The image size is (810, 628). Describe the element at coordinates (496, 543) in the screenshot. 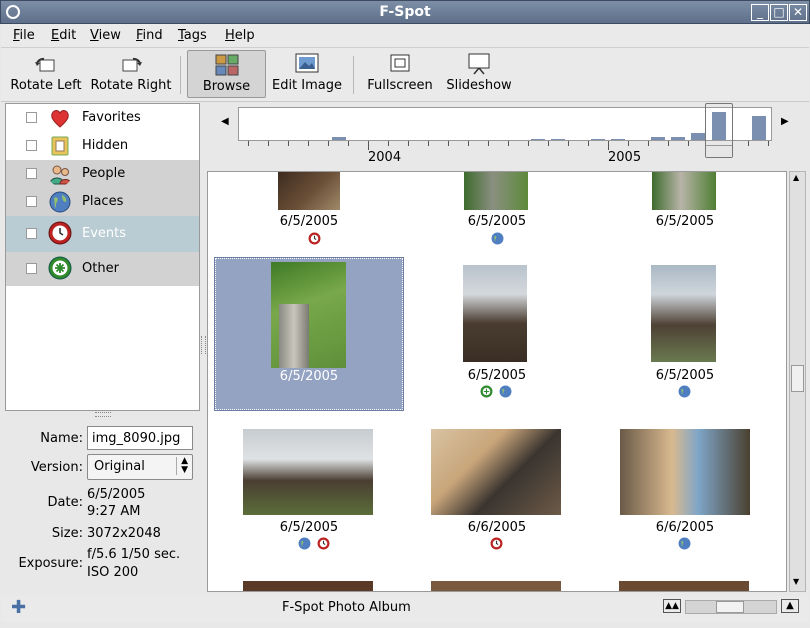

I see `clock-icon` at that location.